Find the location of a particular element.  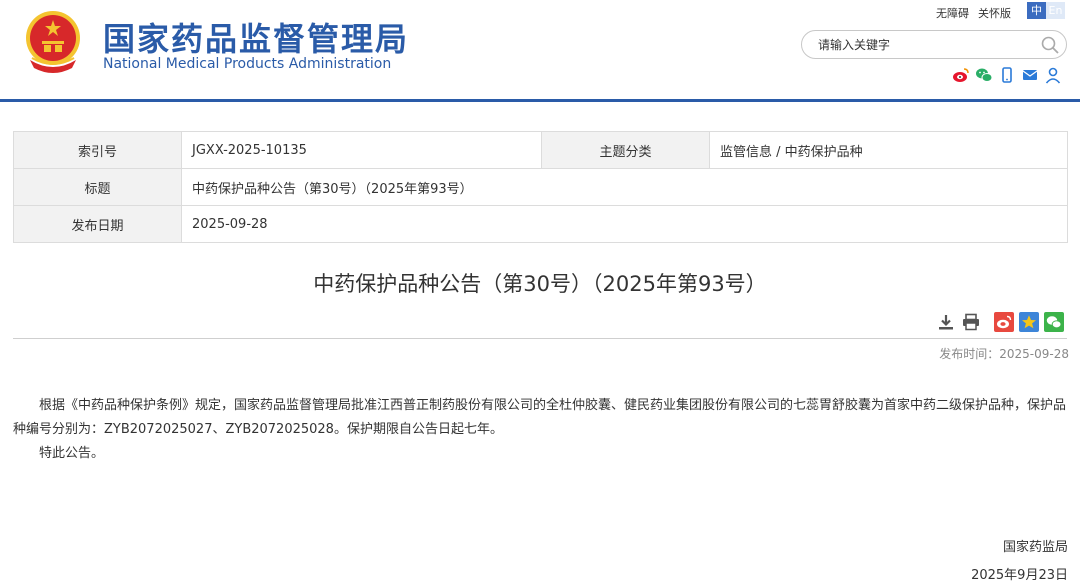

top-links: 无障碍 关怀版 is located at coordinates (978, 13).